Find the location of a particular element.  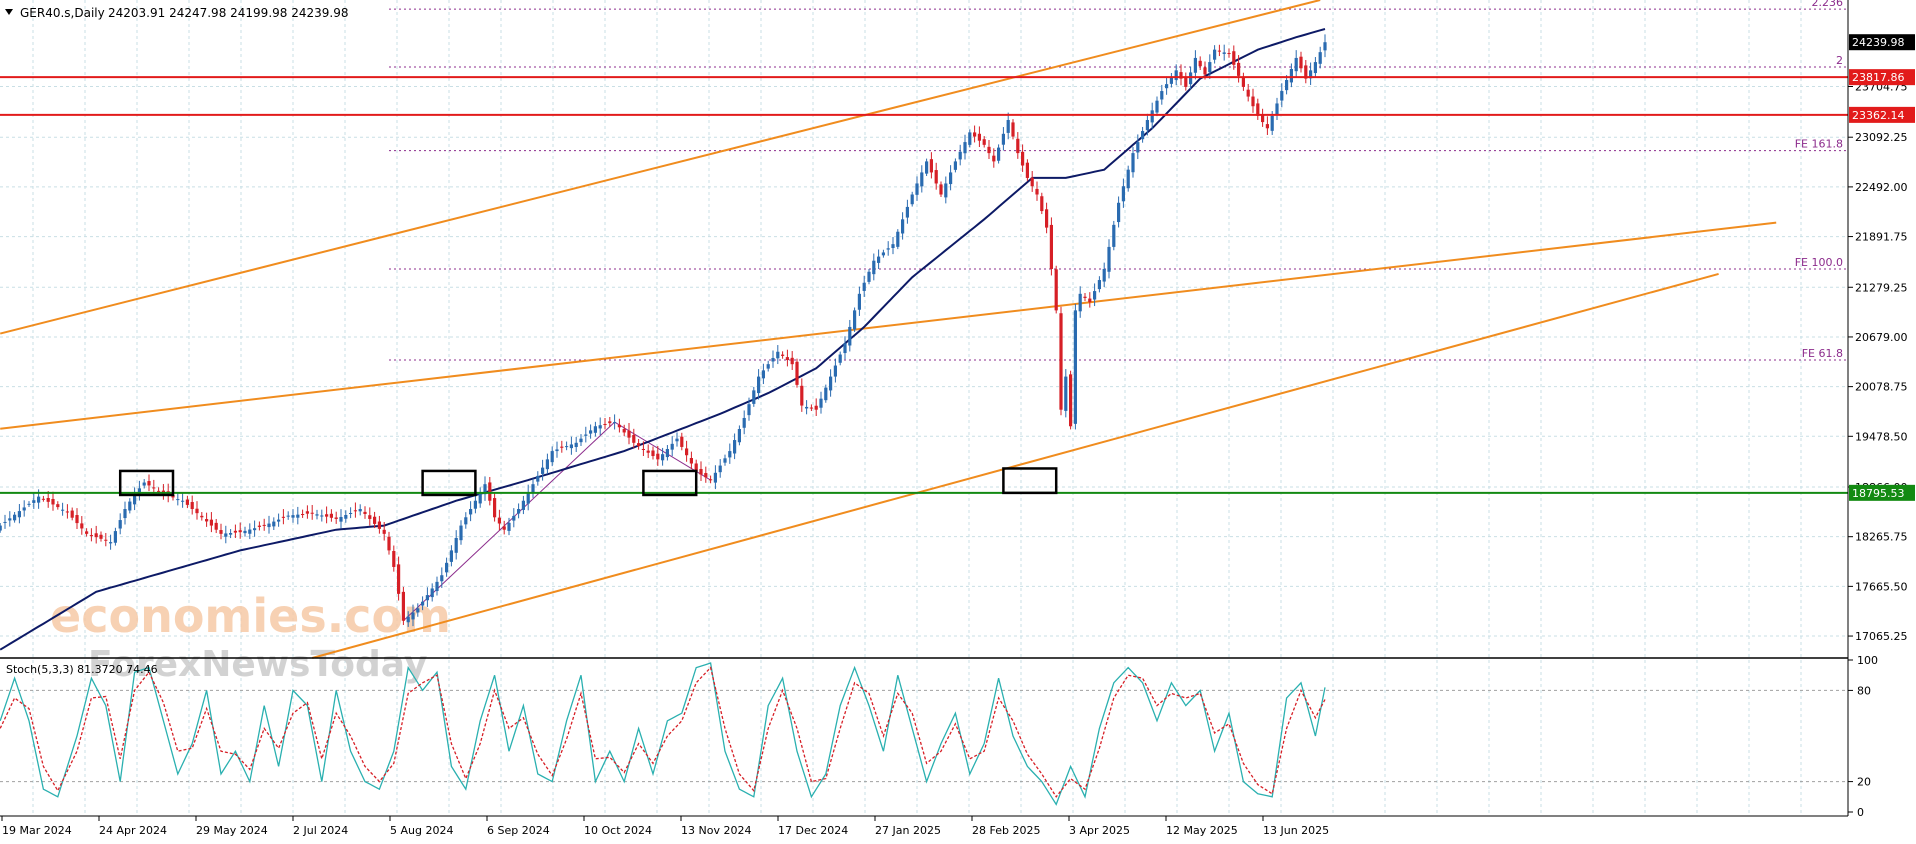

resistance-2-tag: 23362.14 is located at coordinates (1878, 115).